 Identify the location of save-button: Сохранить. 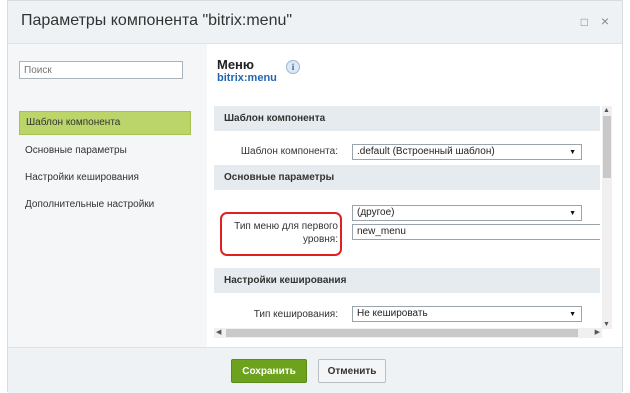
(269, 371).